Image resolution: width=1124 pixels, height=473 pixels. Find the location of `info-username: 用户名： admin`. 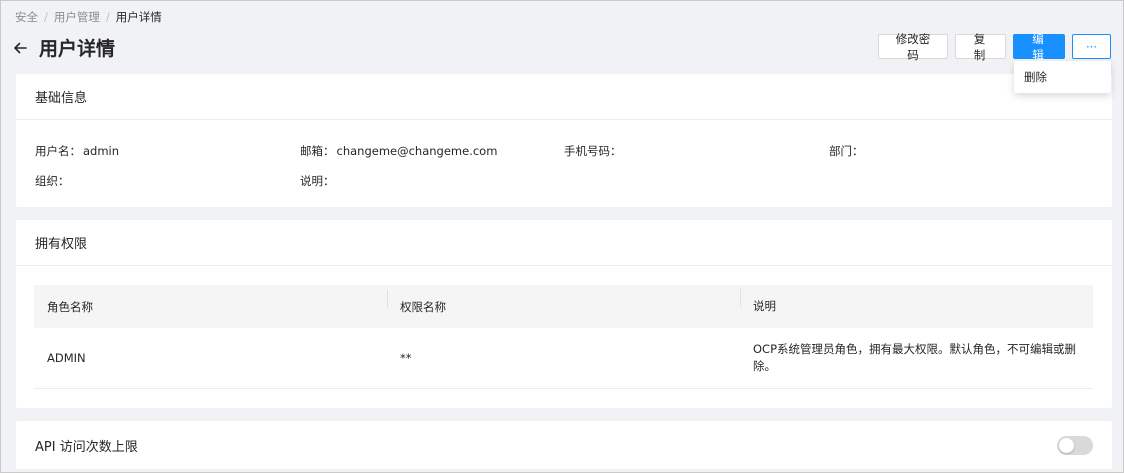

info-username: 用户名： admin is located at coordinates (77, 151).